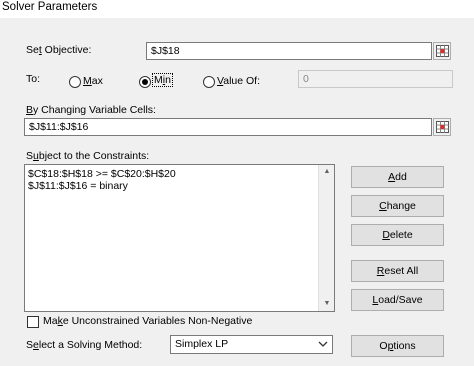 Image resolution: width=474 pixels, height=366 pixels. Describe the element at coordinates (397, 300) in the screenshot. I see `load-save-button: Load/Save` at that location.